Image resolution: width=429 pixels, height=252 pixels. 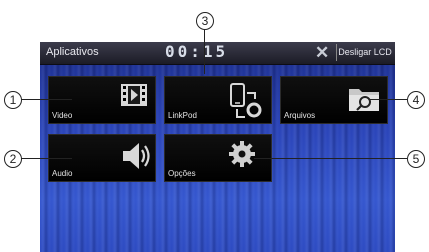 What do you see at coordinates (13, 100) in the screenshot?
I see `callout-1: 1` at bounding box center [13, 100].